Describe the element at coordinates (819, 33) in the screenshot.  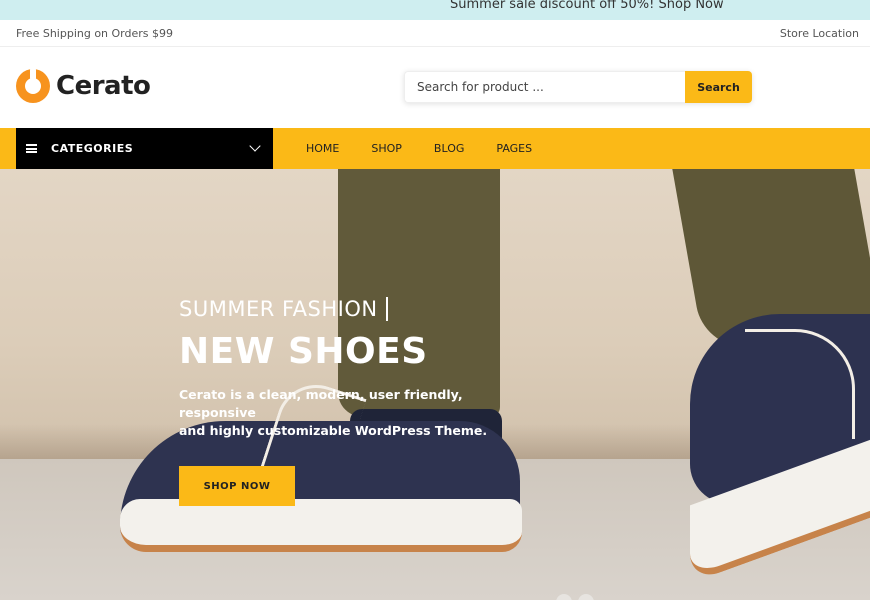
I see `store-location-link: Store Location` at that location.